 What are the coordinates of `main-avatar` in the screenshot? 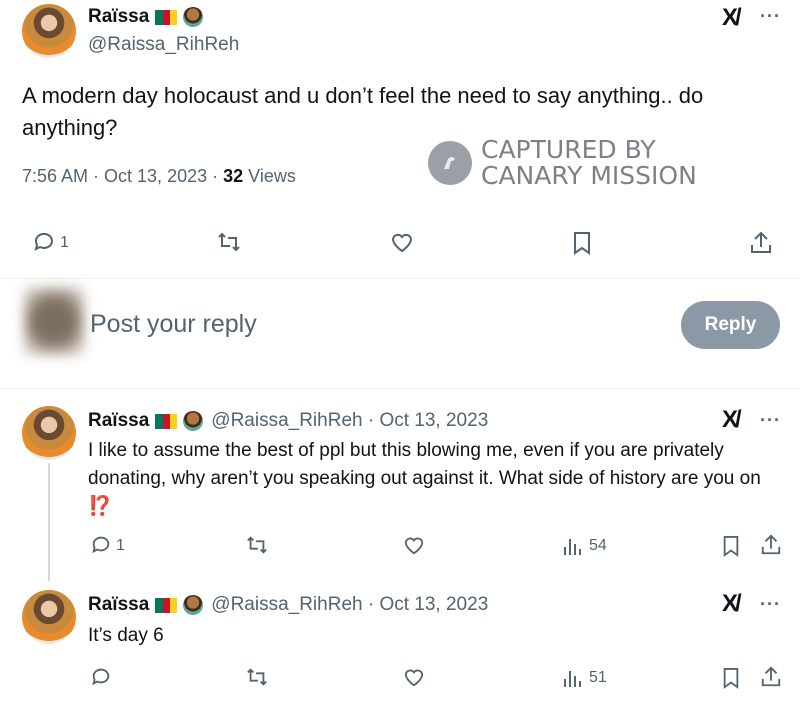 It's located at (49, 31).